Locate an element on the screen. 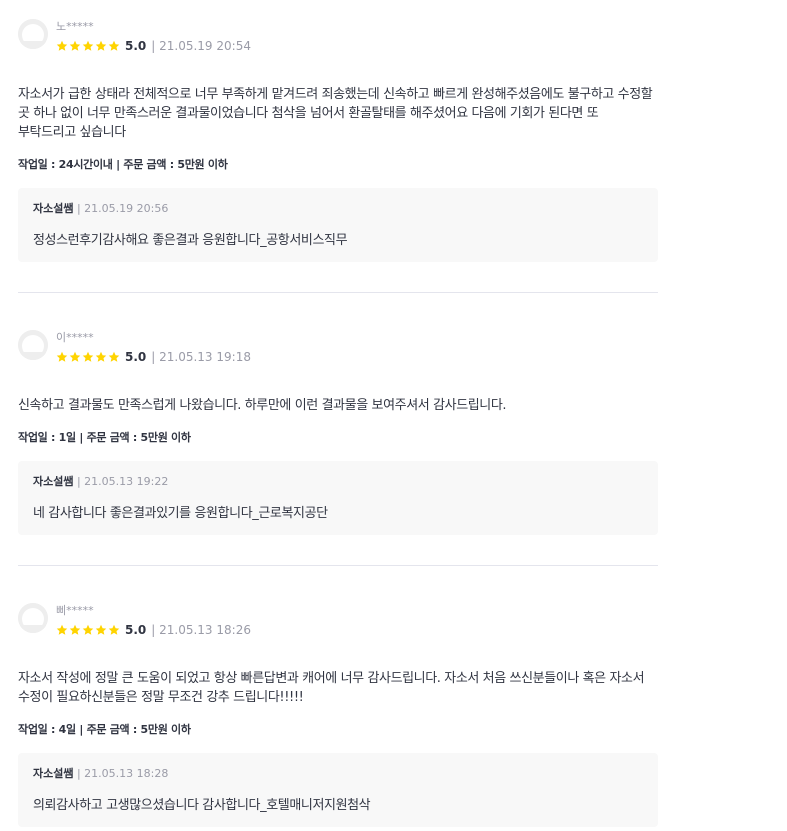 Image resolution: width=787 pixels, height=831 pixels. reply-text: 네 감사합니다 좋은결과있기를 응원합니다_근로복지공단 is located at coordinates (180, 513).